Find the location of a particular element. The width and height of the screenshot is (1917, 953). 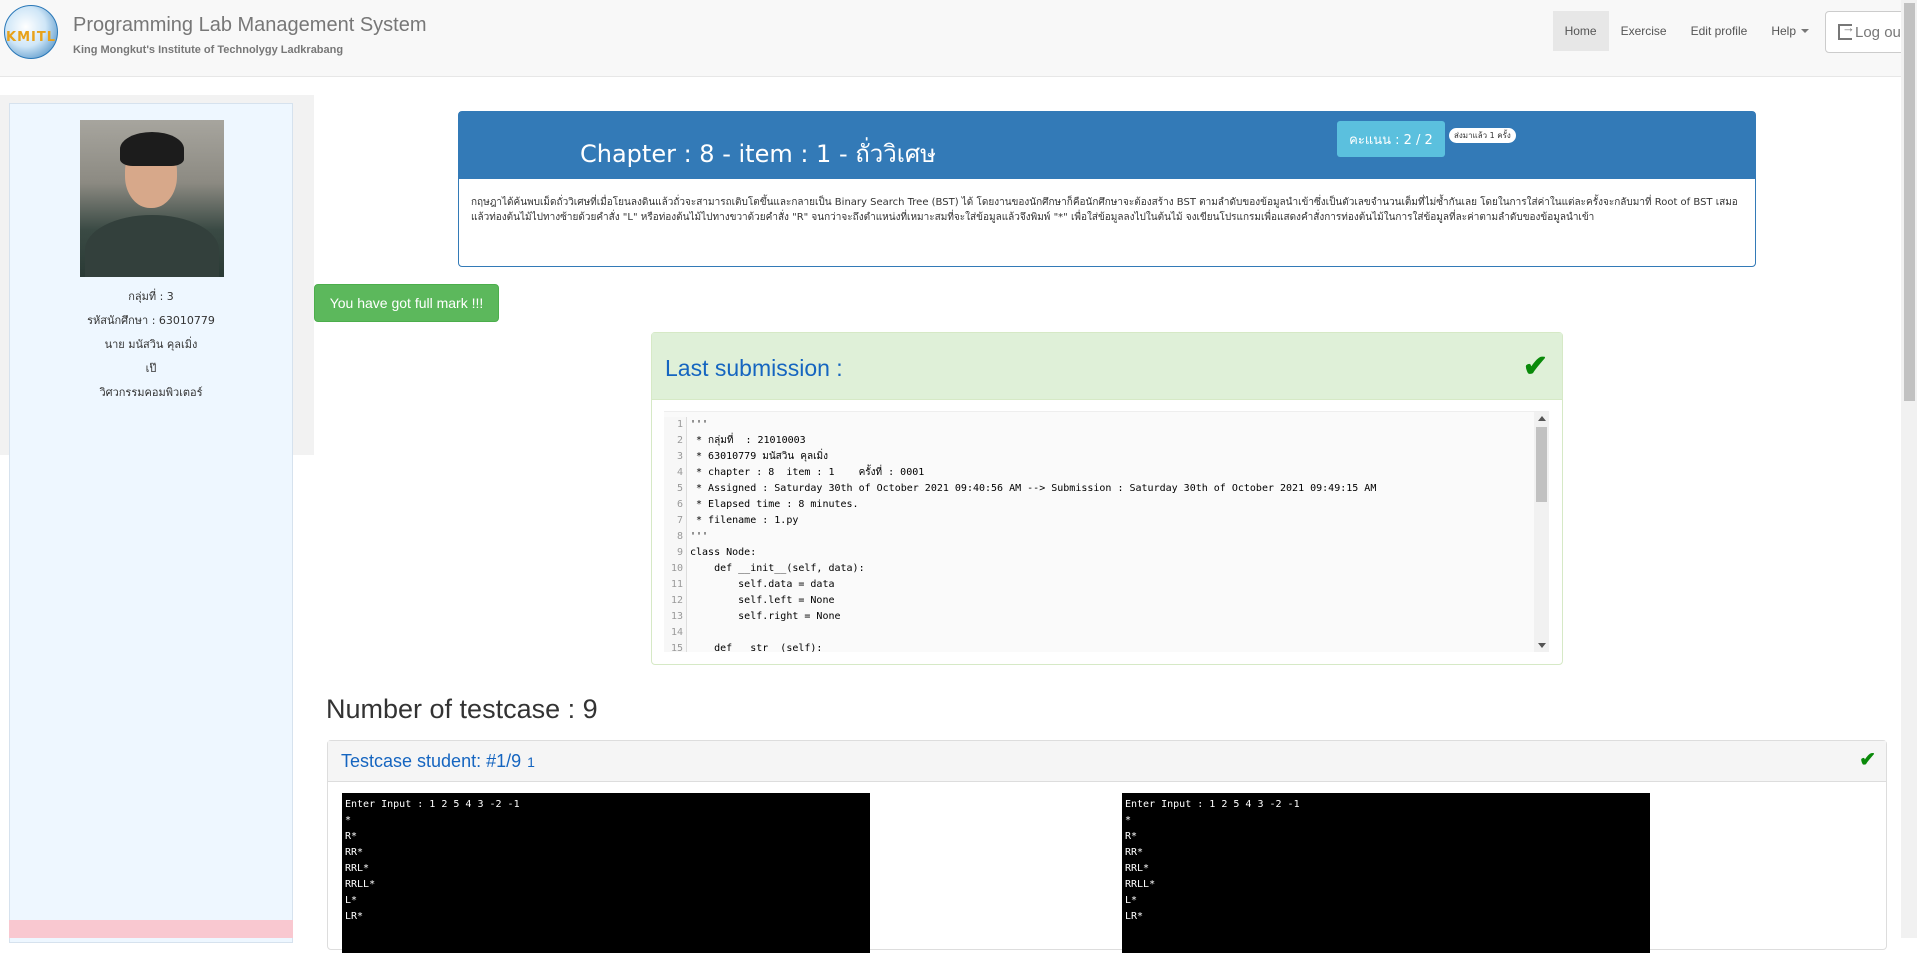

code-text: * chapter : 8 item : 1 ครั้งที่ : 0001 is located at coordinates (807, 472).